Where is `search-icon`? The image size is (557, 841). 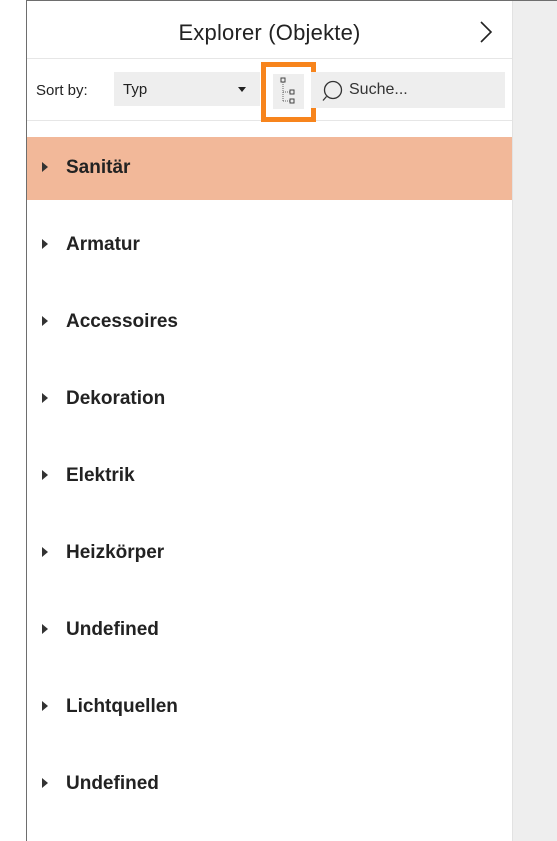 search-icon is located at coordinates (332, 90).